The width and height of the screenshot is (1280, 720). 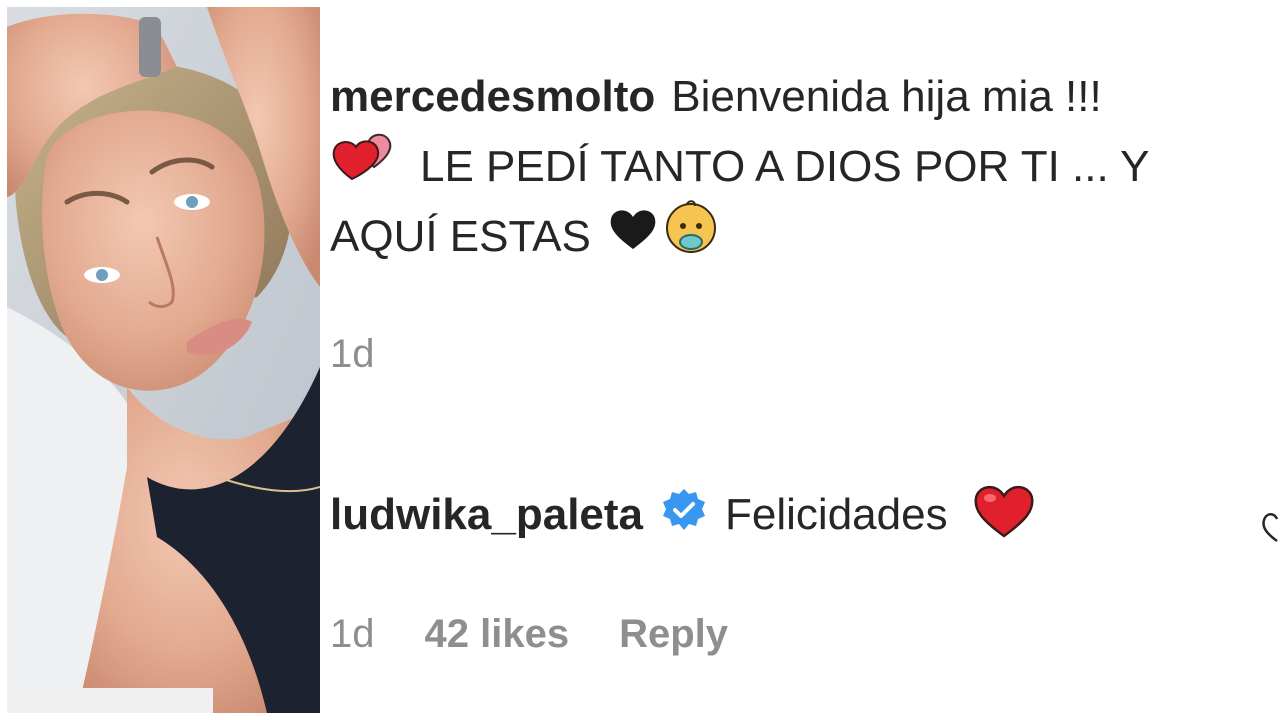 What do you see at coordinates (785, 166) in the screenshot?
I see `comment-text-line2: LE PEDÍ TANTO A DIOS POR TI ... Y` at bounding box center [785, 166].